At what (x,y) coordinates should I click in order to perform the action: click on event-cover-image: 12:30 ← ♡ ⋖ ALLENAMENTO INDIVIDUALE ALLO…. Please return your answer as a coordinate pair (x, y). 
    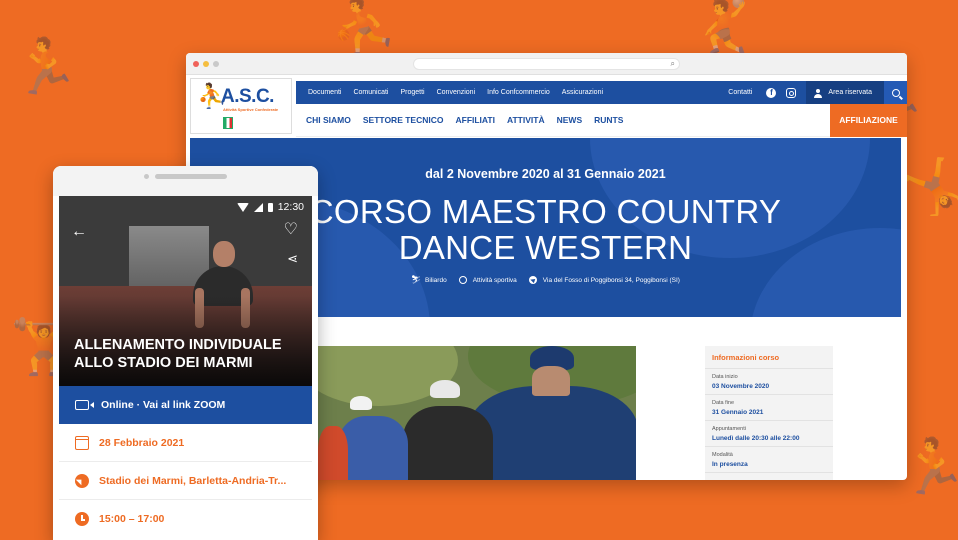
    Looking at the image, I should click on (185, 291).